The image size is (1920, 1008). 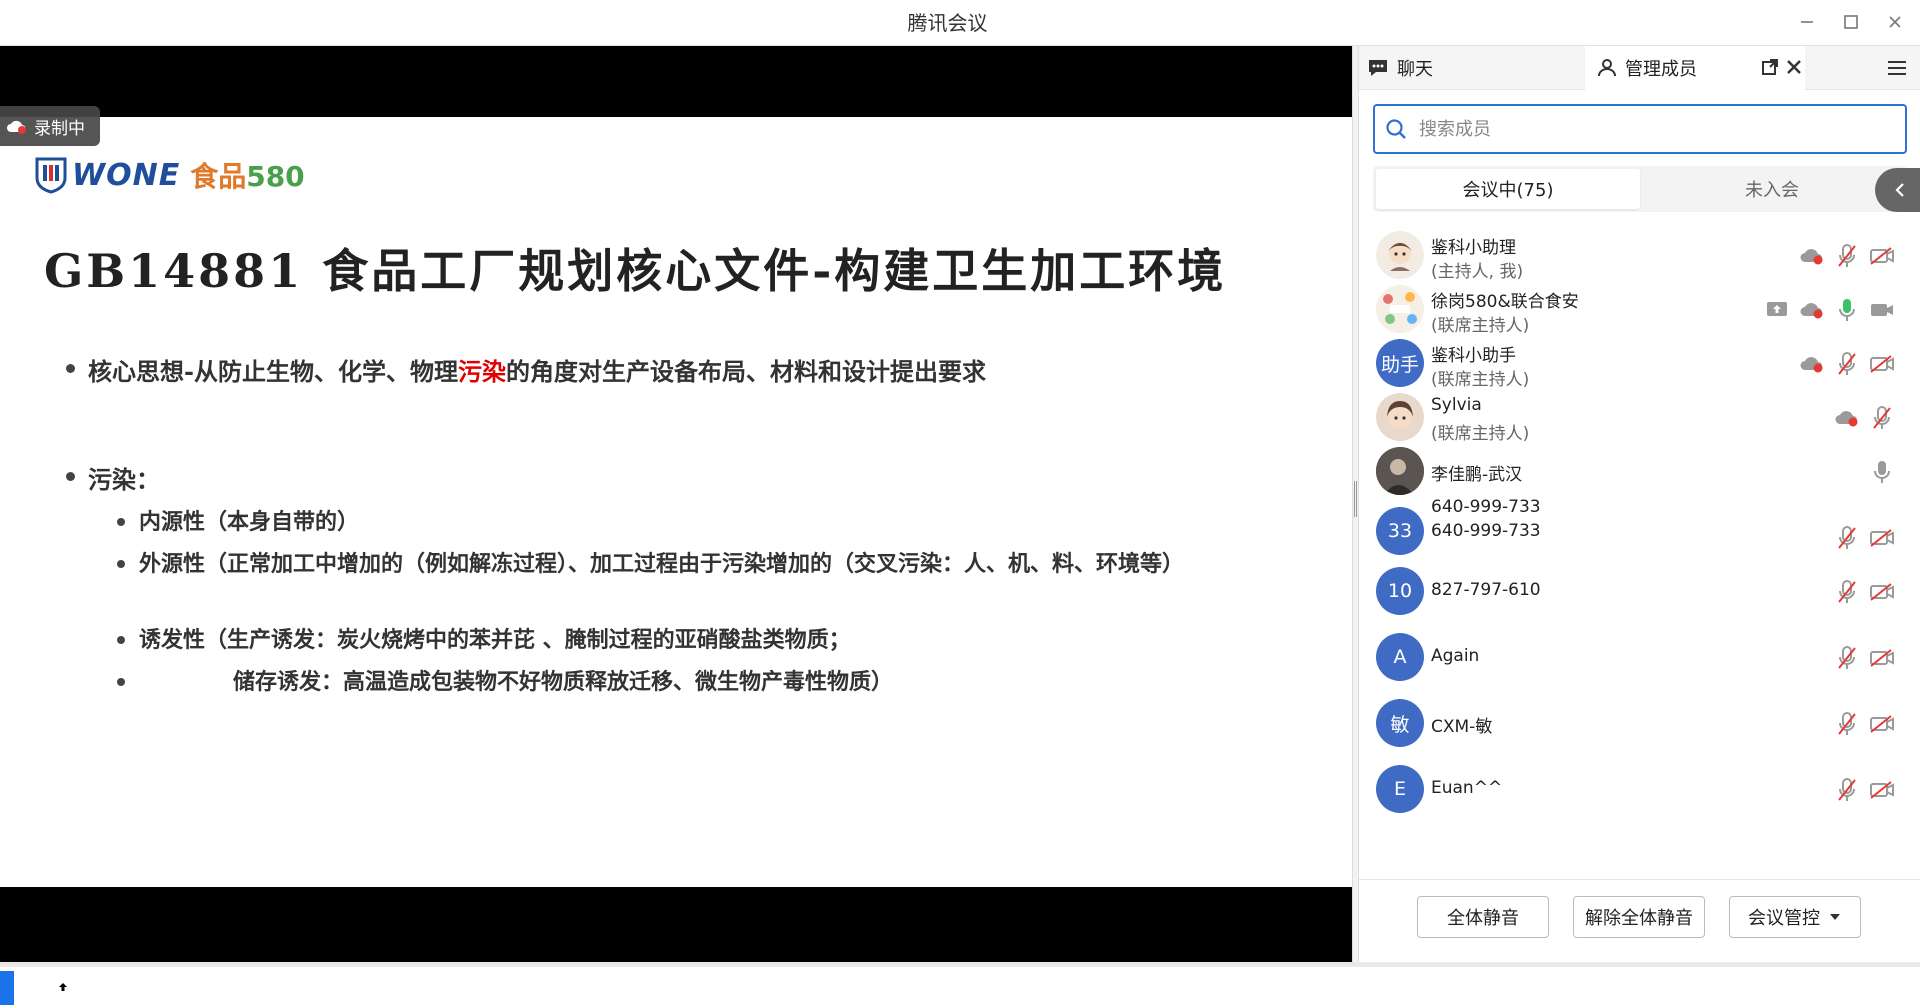 I want to click on slide-point-core-idea: 核心思想-从防止生物、化学、物理污染的角度对生产设备布局、材料和设计提出要求, so click(x=526, y=369).